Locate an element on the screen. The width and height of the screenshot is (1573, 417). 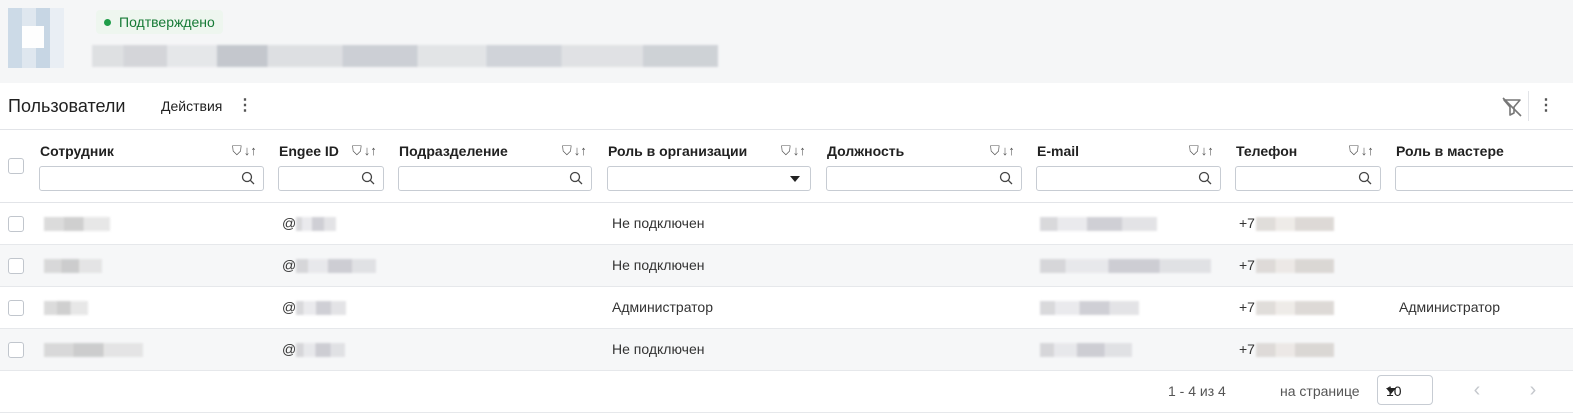
pagination-range: 1 - 4 из 4 is located at coordinates (1197, 391).